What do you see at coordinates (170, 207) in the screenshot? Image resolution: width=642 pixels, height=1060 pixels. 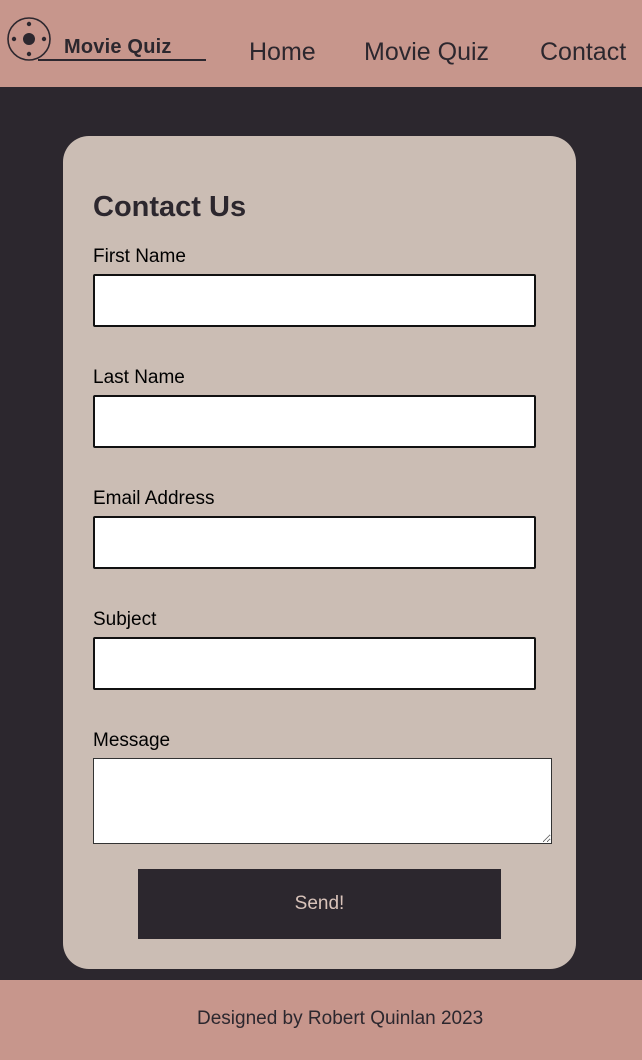 I see `page-title: Contact Us` at bounding box center [170, 207].